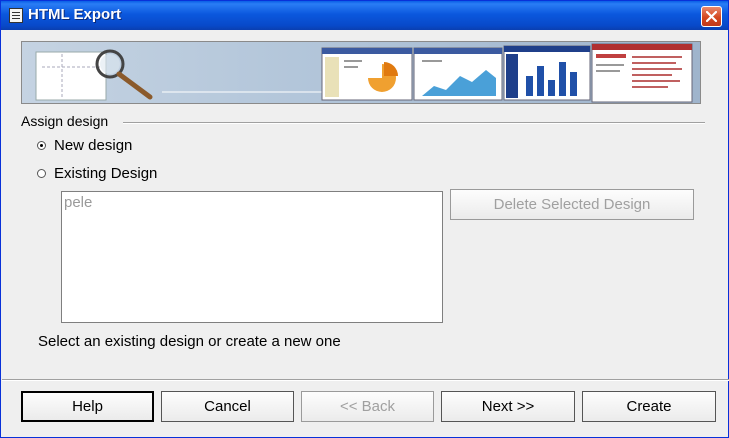  I want to click on existing-design-label: Existing Design, so click(106, 173).